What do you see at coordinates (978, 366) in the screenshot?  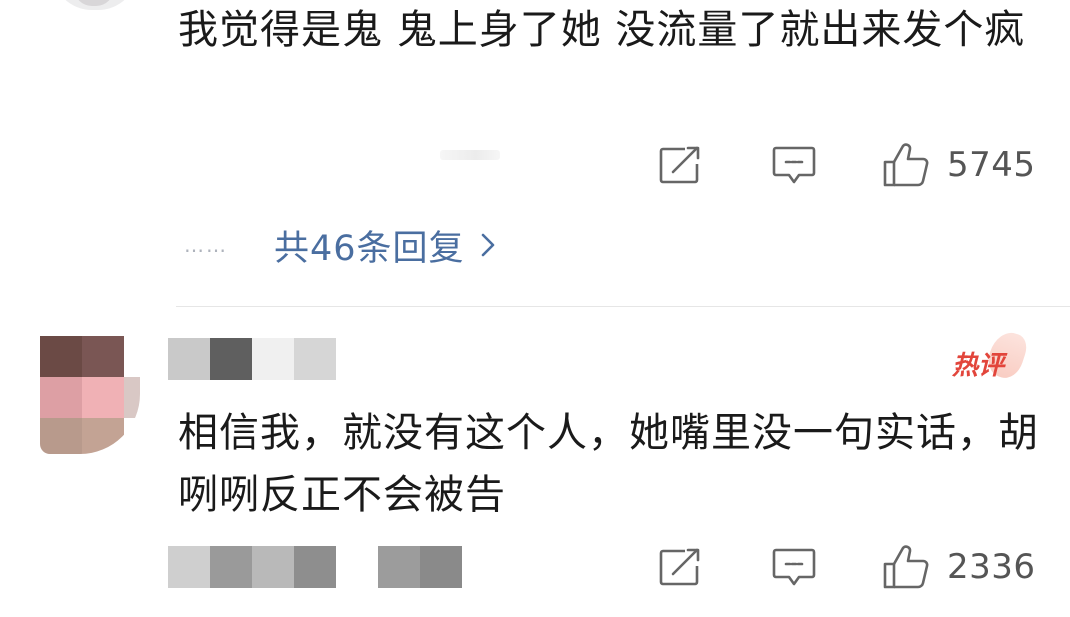 I see `hot-badge-label: 热评` at bounding box center [978, 366].